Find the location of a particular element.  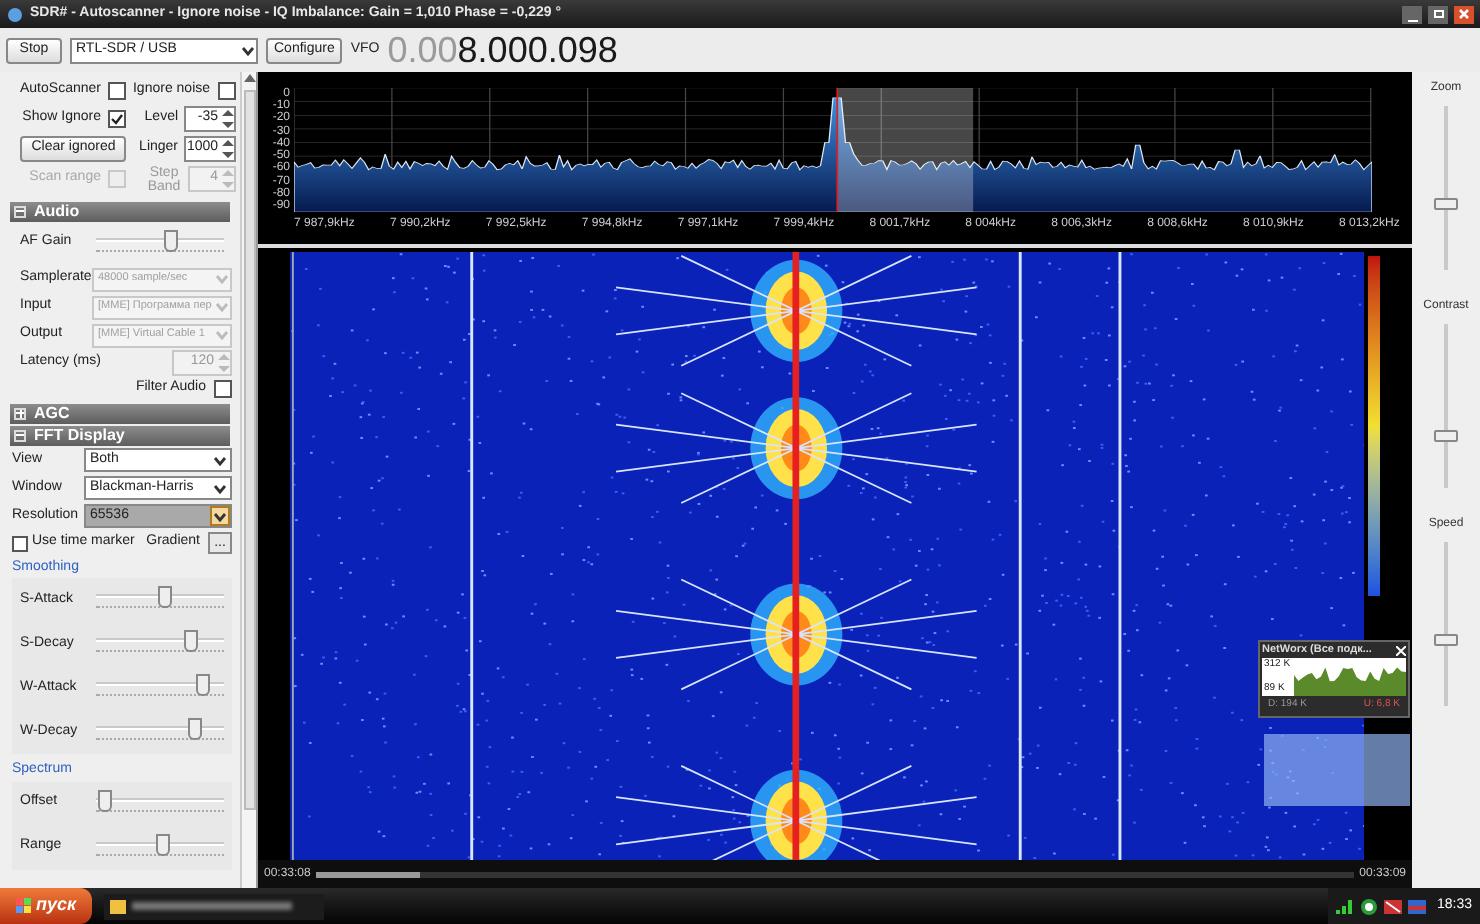

checkmark-icon is located at coordinates (117, 118).